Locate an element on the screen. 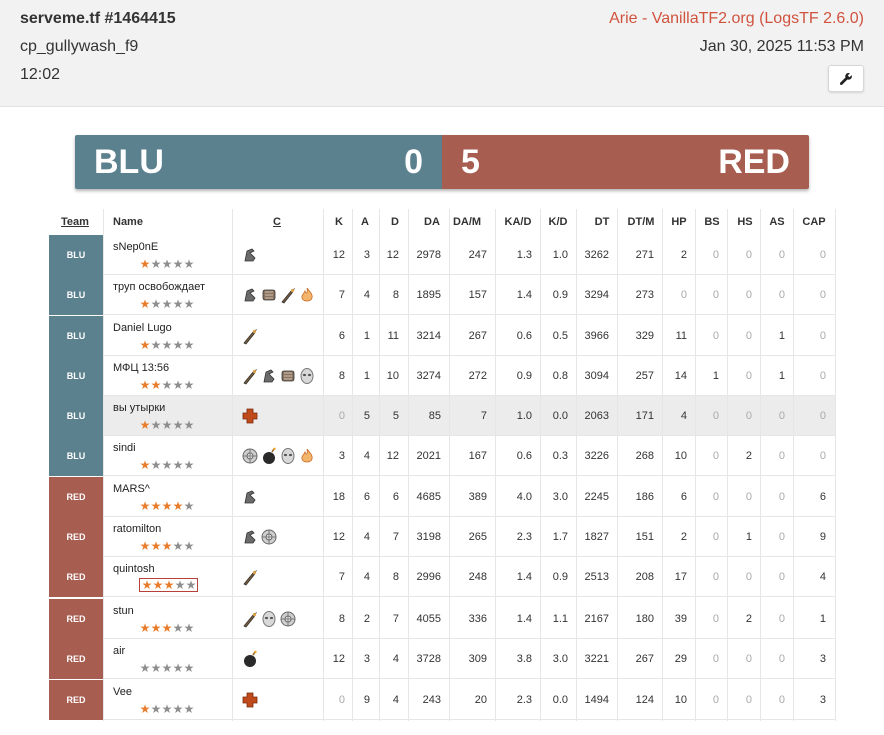 The height and width of the screenshot is (735, 884). player-name-link: air is located at coordinates (119, 651).